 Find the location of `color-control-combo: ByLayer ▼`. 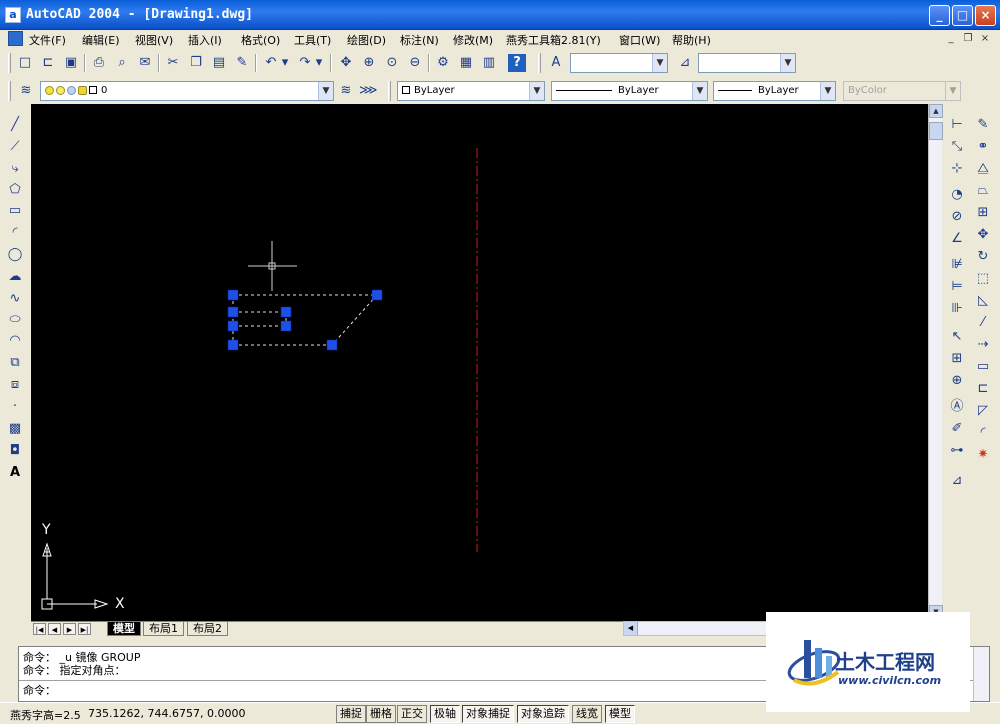

color-control-combo: ByLayer ▼ is located at coordinates (471, 91).